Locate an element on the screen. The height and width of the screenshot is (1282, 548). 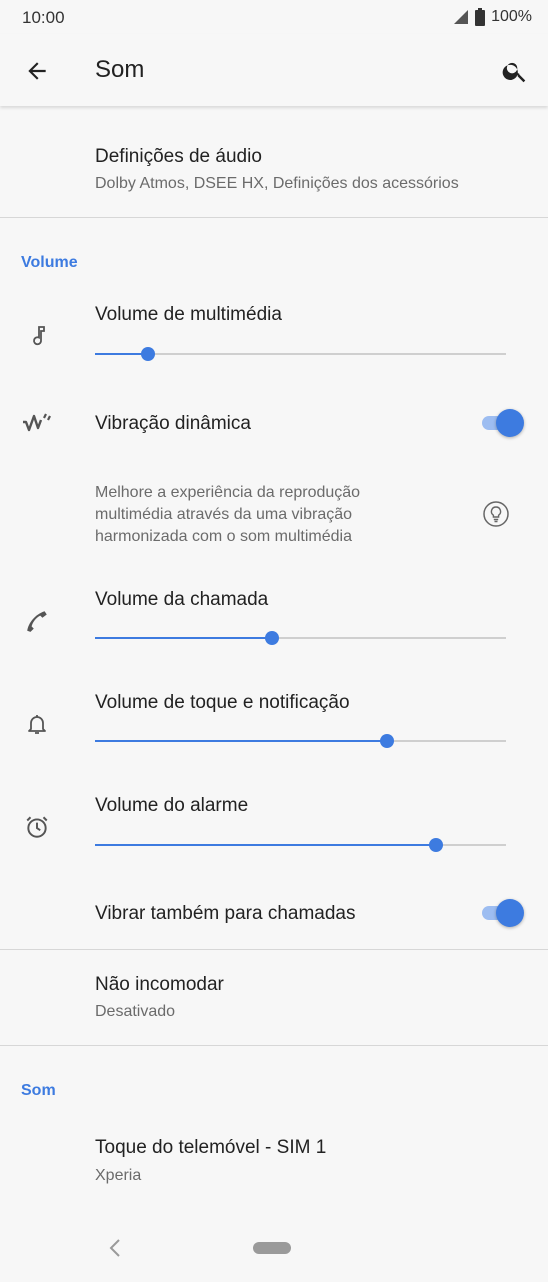
dynamic-vibration-icon is located at coordinates (37, 424).